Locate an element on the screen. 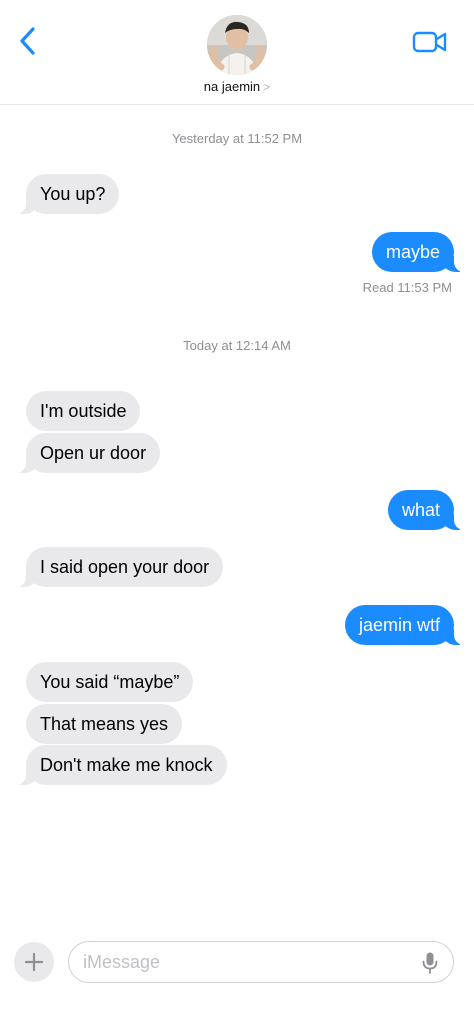 This screenshot has width=474, height=1030. message-text: jaemin wtf is located at coordinates (399, 625).